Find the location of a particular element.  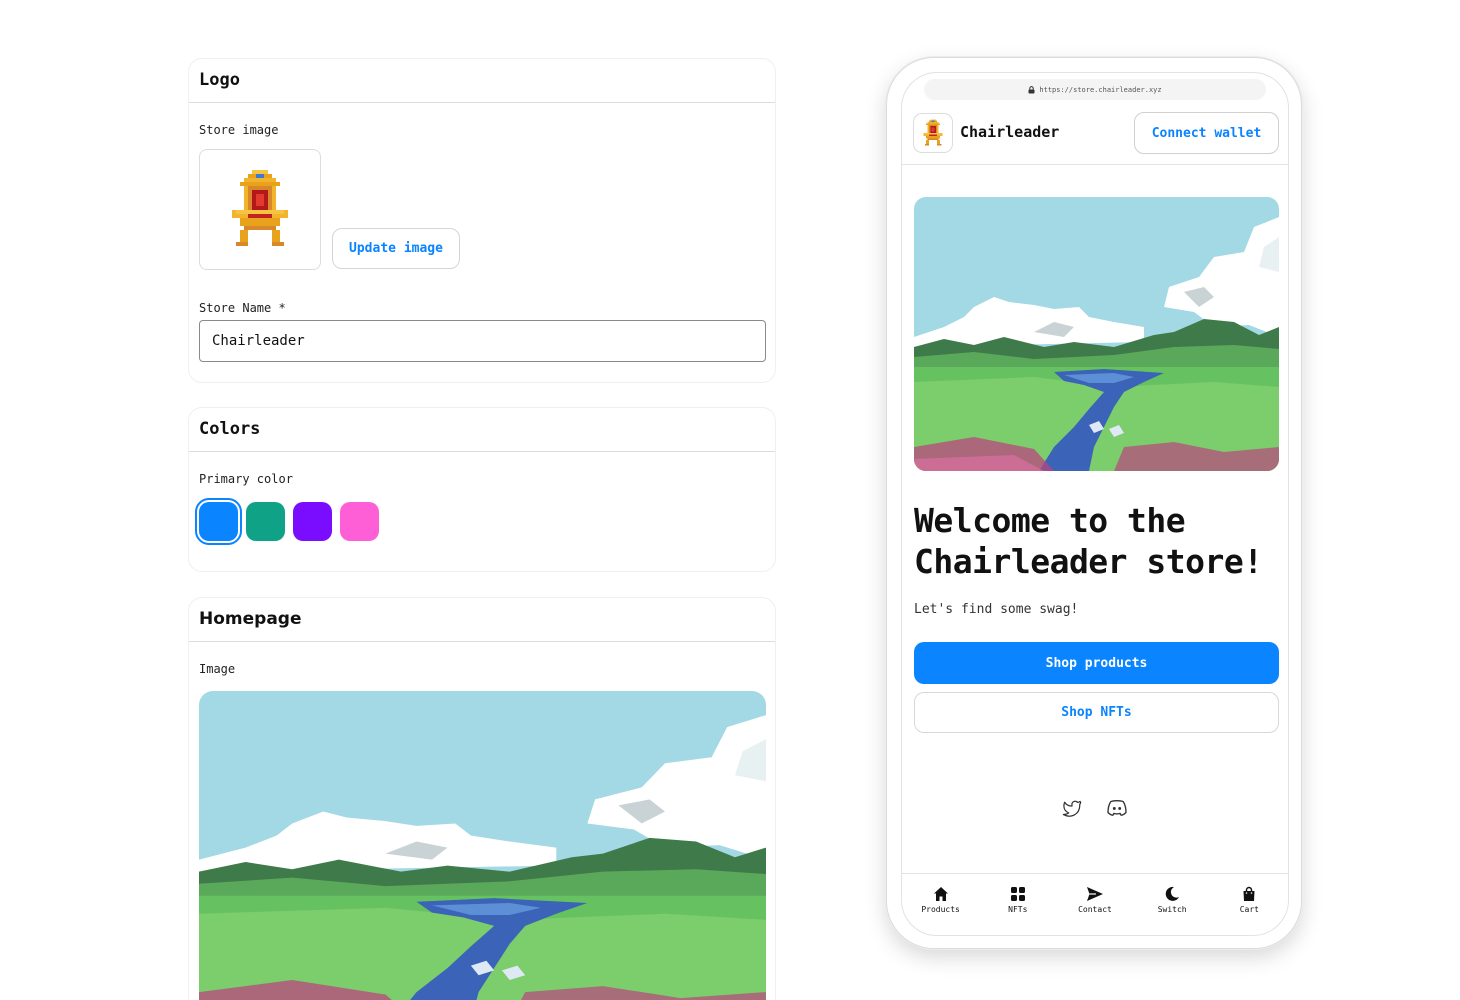

tab-cart: Cart is located at coordinates (1249, 910).